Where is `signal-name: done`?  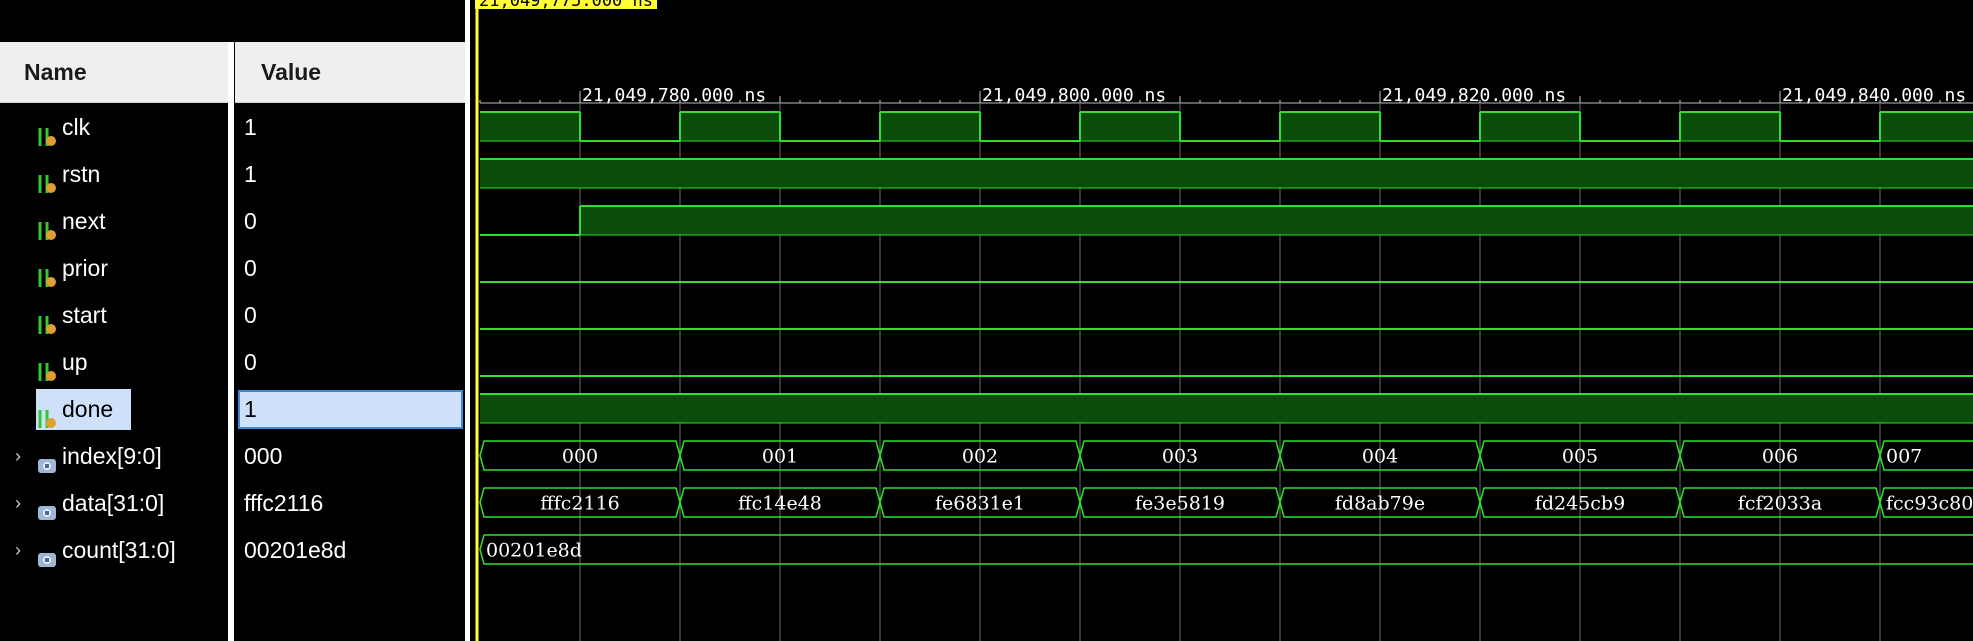
signal-name: done is located at coordinates (88, 409).